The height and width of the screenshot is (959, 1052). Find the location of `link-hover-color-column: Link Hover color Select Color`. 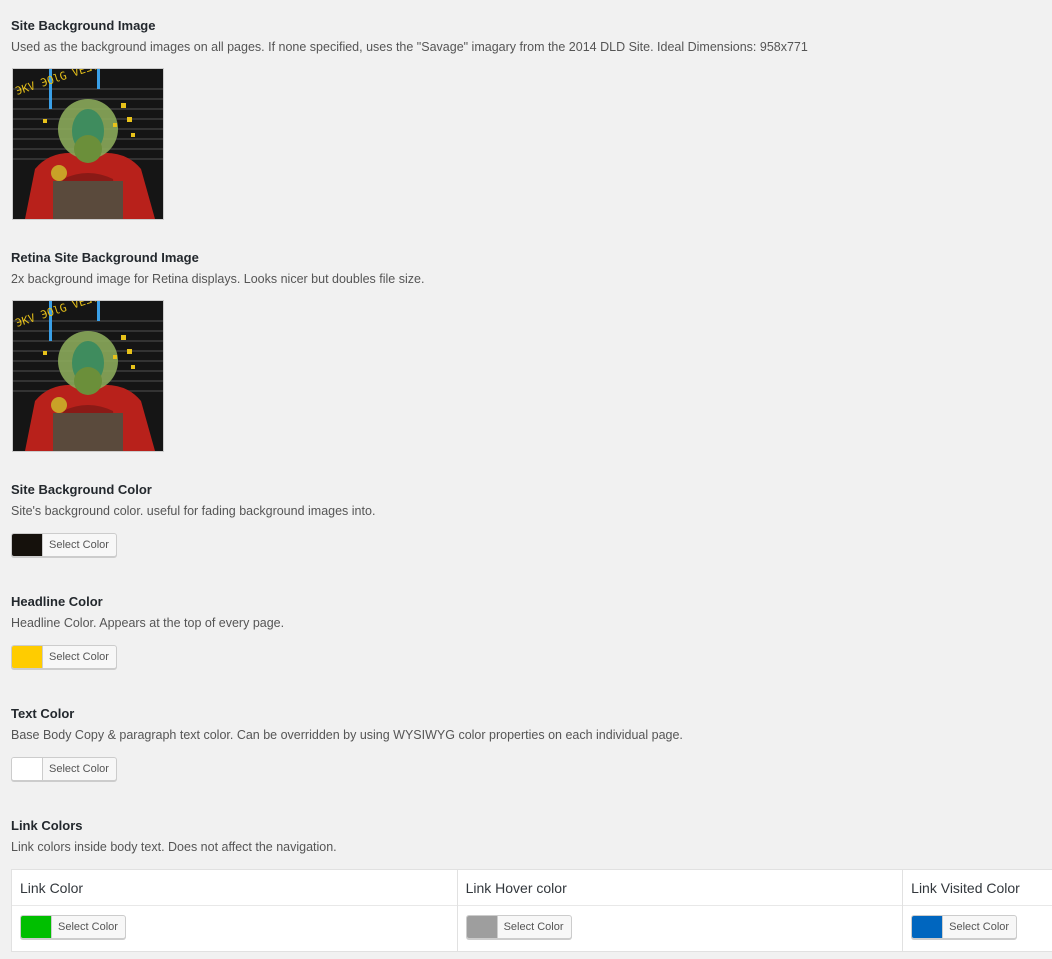

link-hover-color-column: Link Hover color Select Color is located at coordinates (680, 910).